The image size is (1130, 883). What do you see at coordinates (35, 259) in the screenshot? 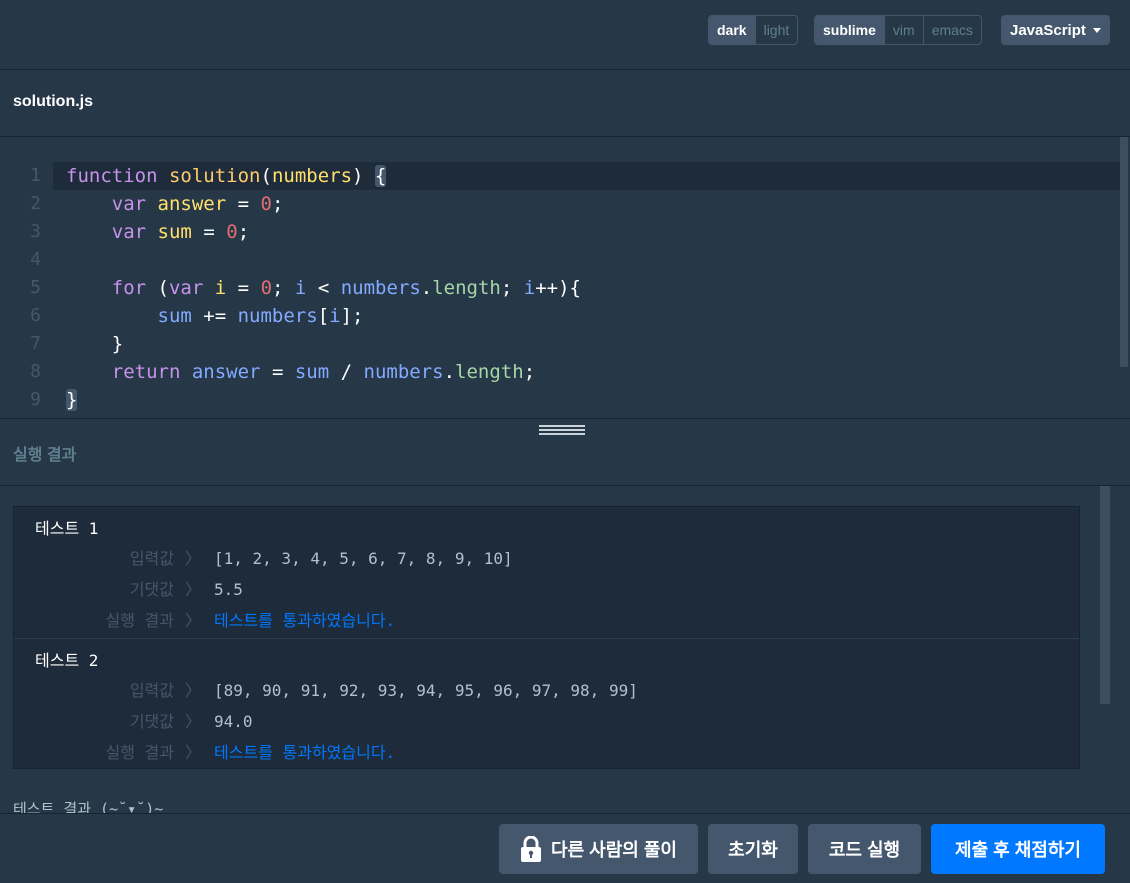
I see `line-number: 4` at bounding box center [35, 259].